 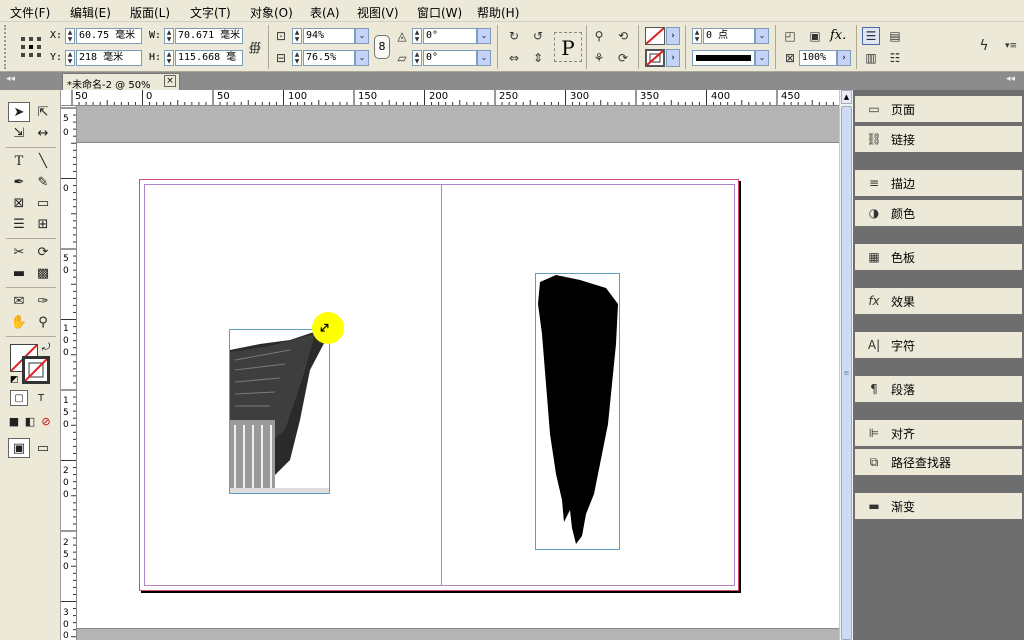 I want to click on scale-y-field: 76.5%, so click(x=329, y=58).